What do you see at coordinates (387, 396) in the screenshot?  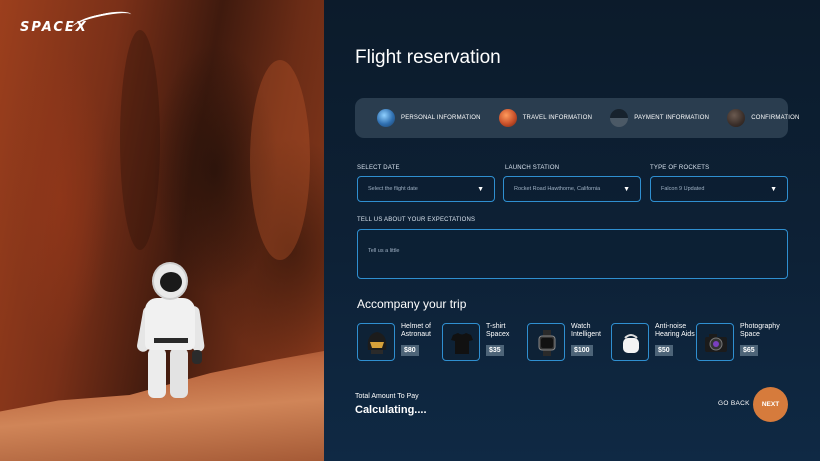 I see `total-label: Total Amount To Pay` at bounding box center [387, 396].